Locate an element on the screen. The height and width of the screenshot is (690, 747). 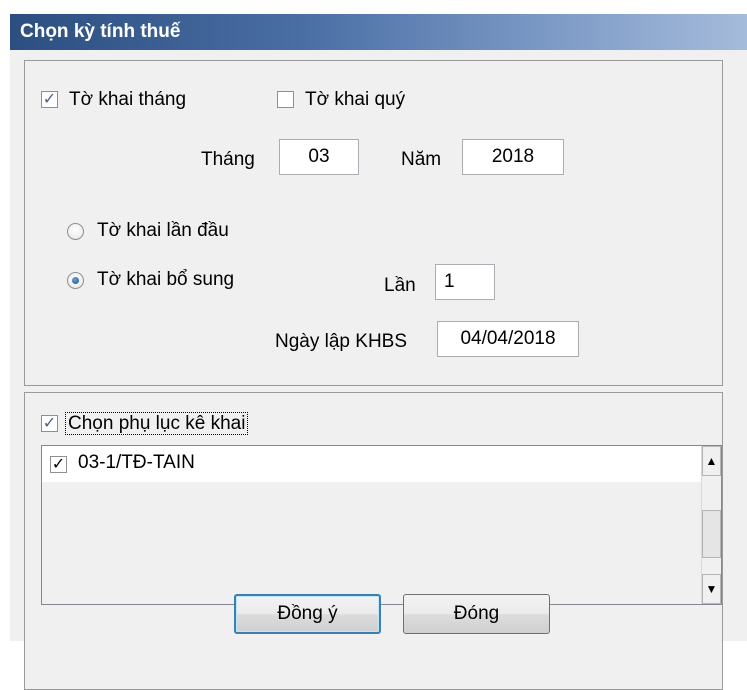
quarterly-return-checkbox is located at coordinates (285, 99).